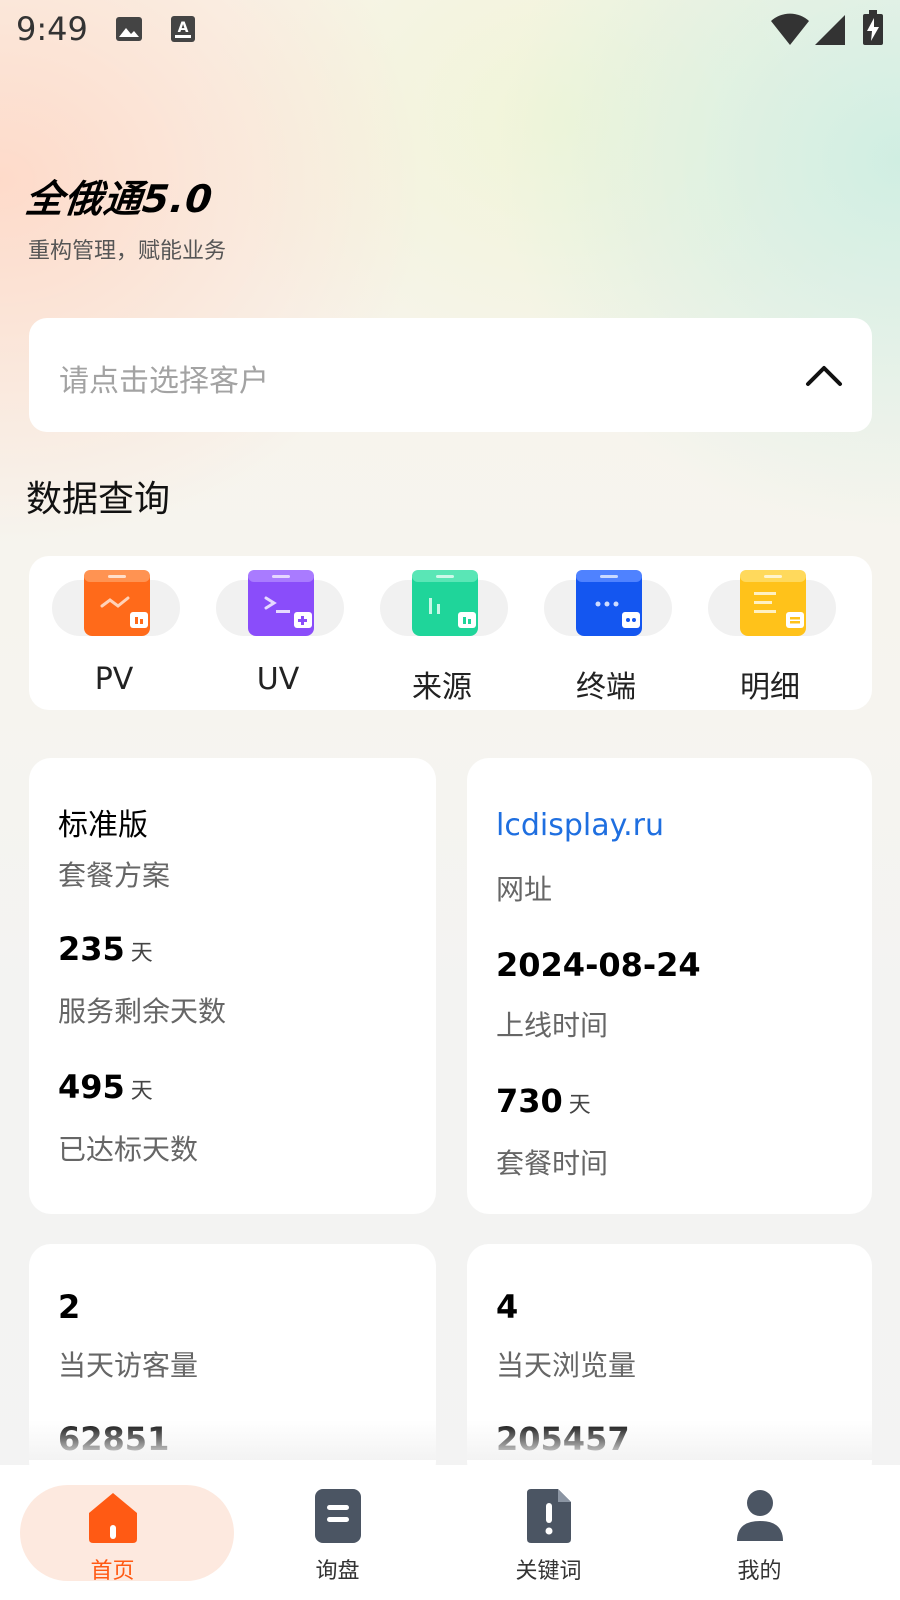  What do you see at coordinates (606, 687) in the screenshot?
I see `query-terminal-label: 终端` at bounding box center [606, 687].